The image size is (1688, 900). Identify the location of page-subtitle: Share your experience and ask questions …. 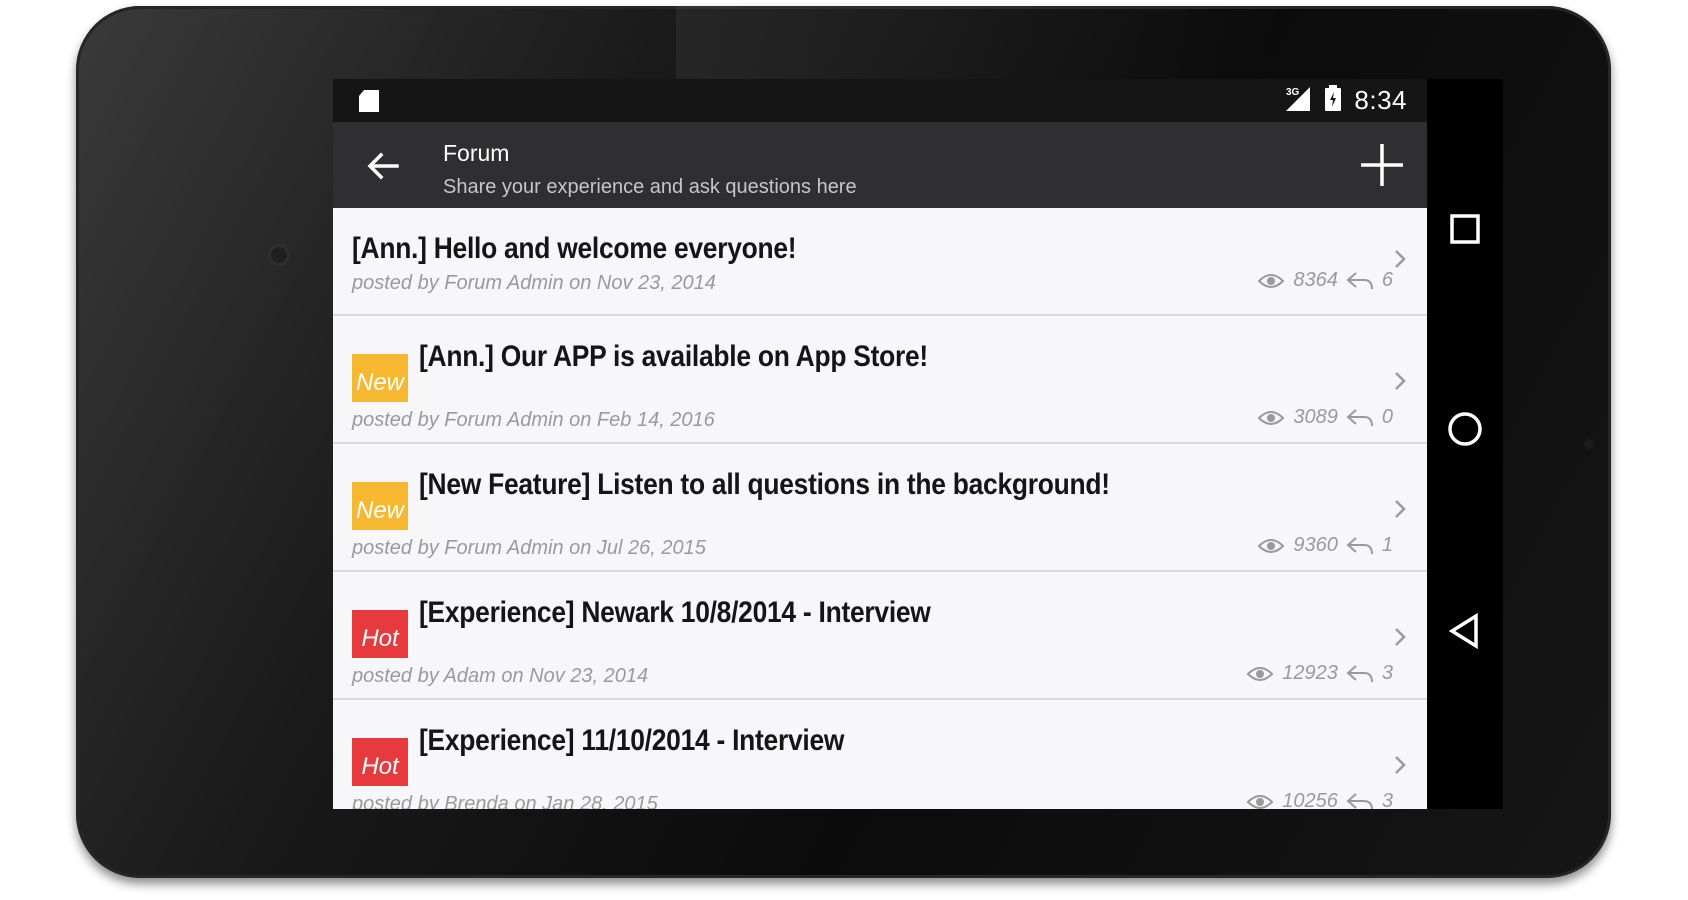
(650, 187).